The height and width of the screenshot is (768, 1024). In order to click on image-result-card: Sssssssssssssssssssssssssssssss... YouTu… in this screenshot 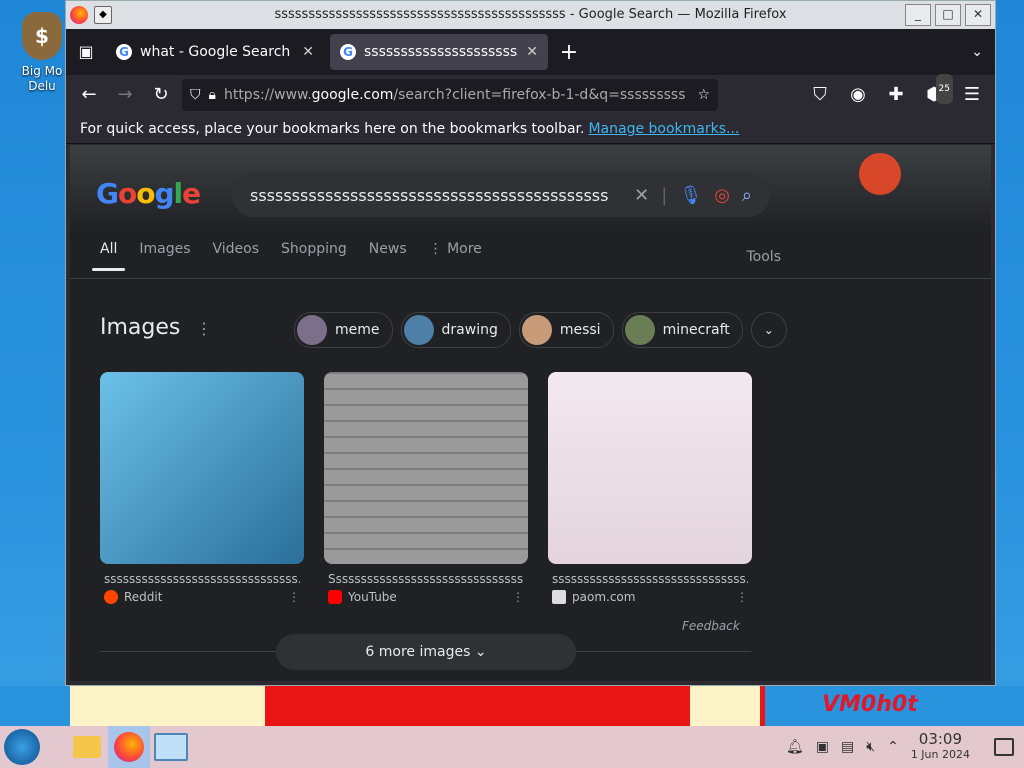, I will do `click(426, 488)`.